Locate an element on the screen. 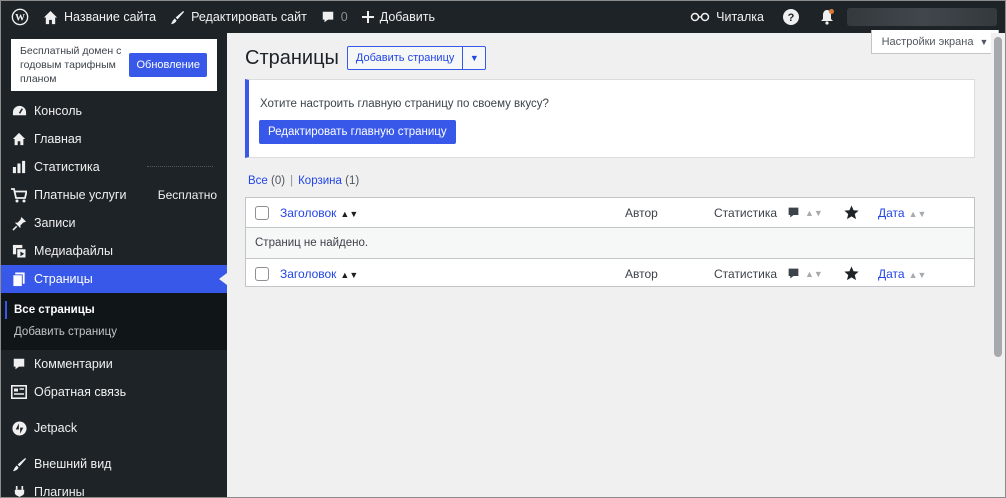 The width and height of the screenshot is (1006, 498). sidebar-item-feedback: Обратная связь is located at coordinates (114, 392).